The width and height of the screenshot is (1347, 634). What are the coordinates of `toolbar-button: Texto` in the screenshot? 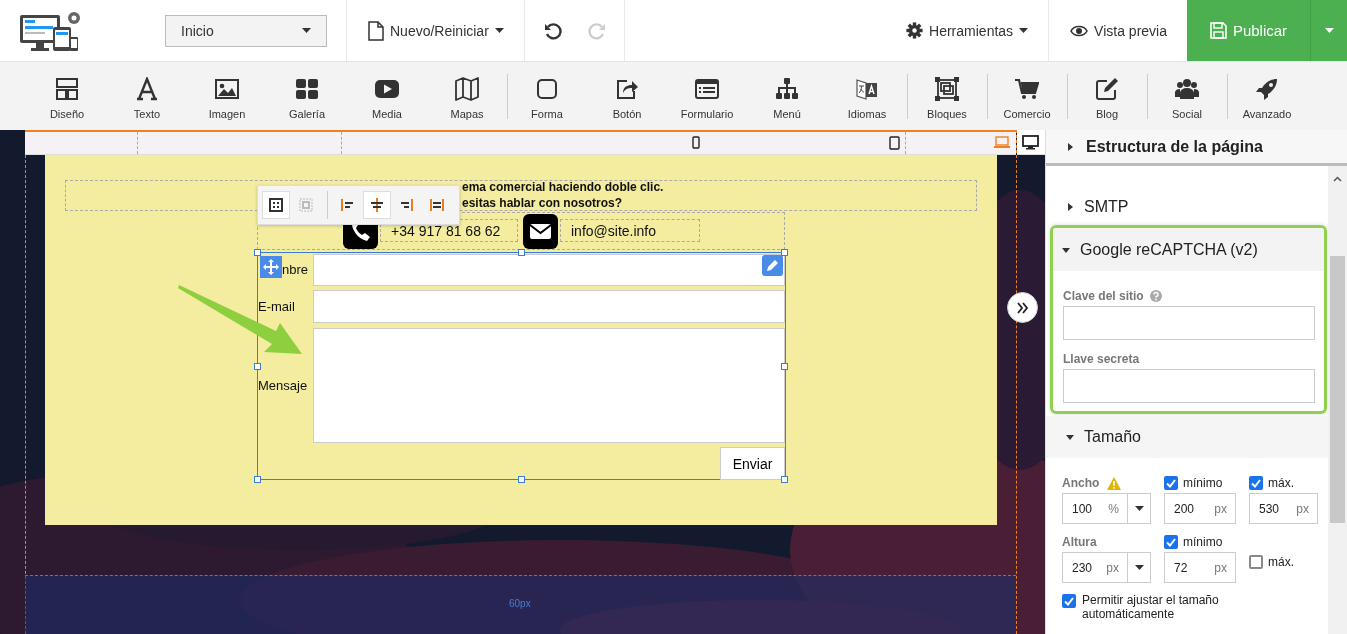 It's located at (147, 96).